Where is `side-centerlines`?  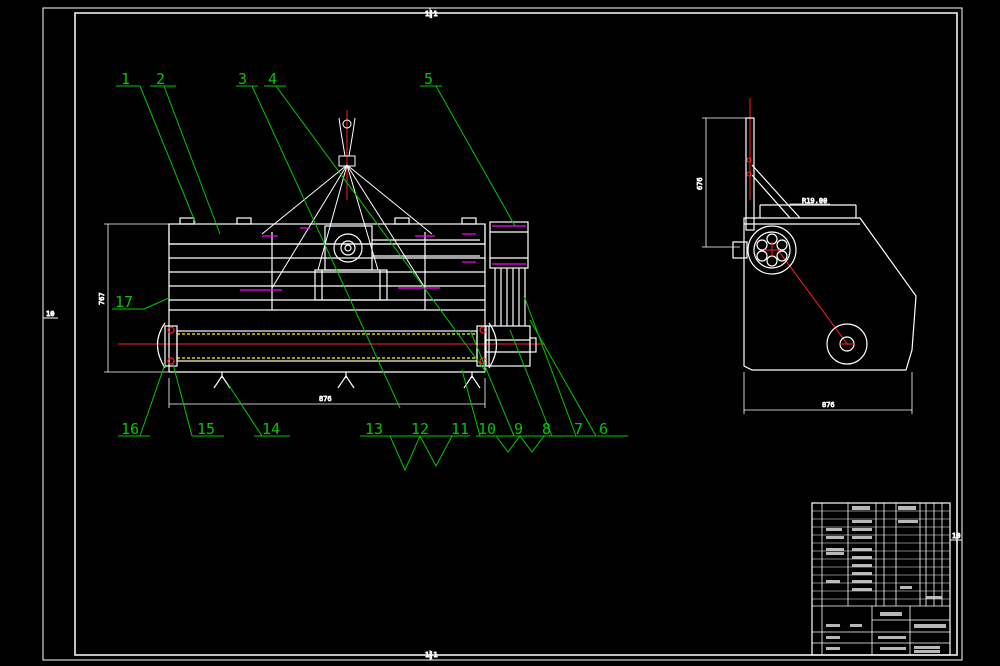
side-centerlines is located at coordinates (799, 222).